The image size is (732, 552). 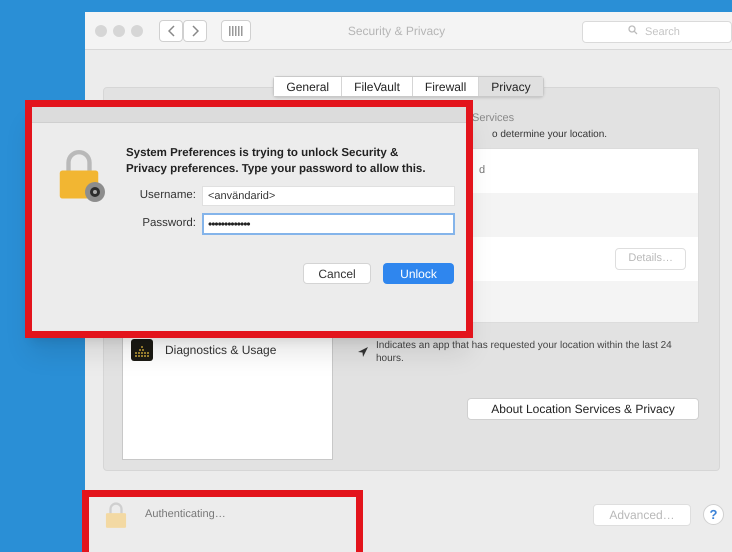 I want to click on show-all-button, so click(x=236, y=31).